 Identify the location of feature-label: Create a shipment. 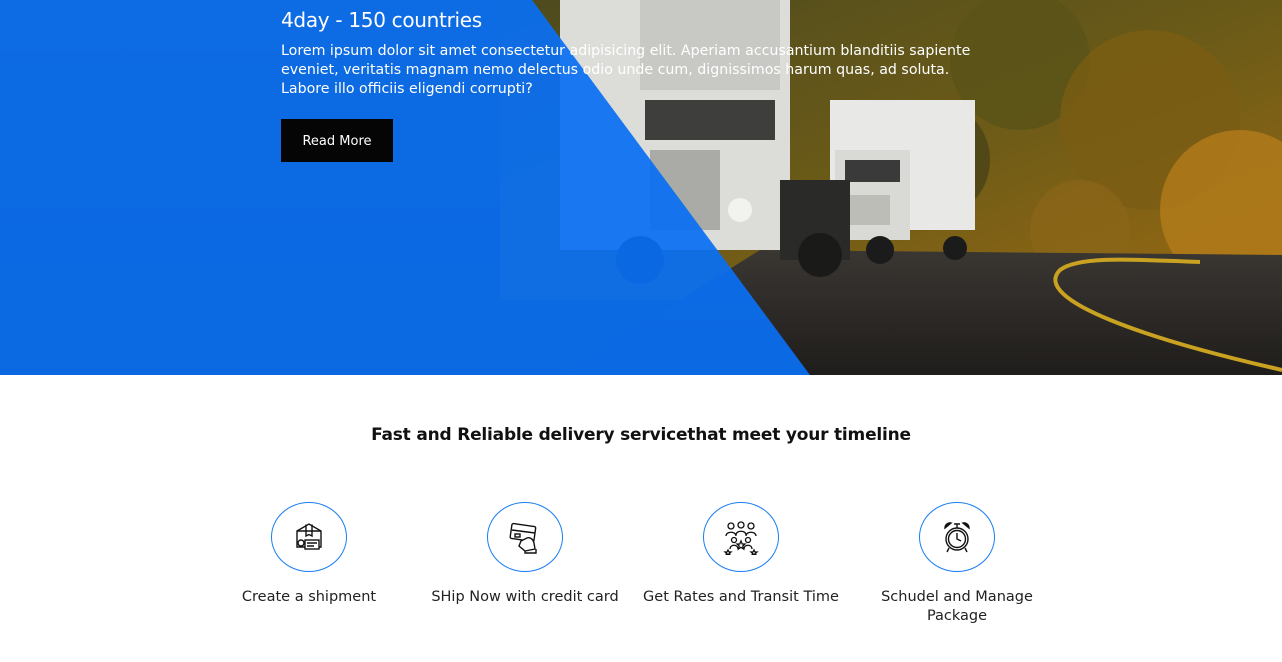
(309, 597).